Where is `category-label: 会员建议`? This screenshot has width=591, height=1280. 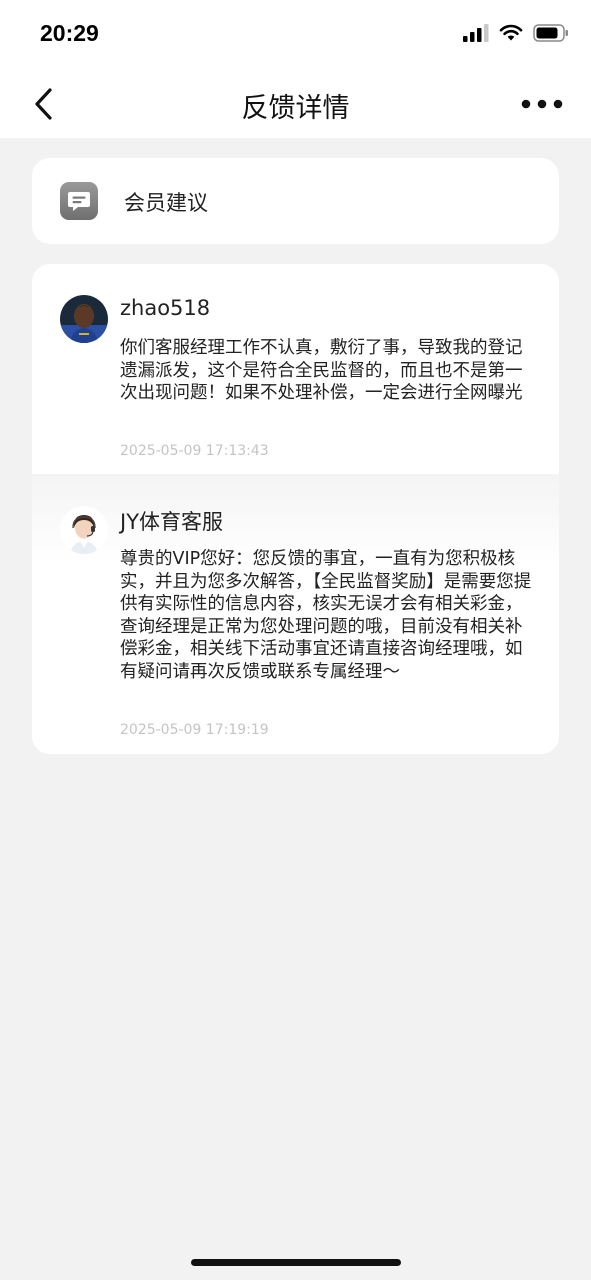 category-label: 会员建议 is located at coordinates (166, 203).